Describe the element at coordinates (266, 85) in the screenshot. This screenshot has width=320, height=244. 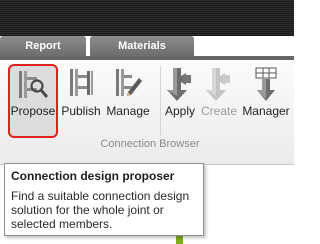
I see `manager-icon` at that location.